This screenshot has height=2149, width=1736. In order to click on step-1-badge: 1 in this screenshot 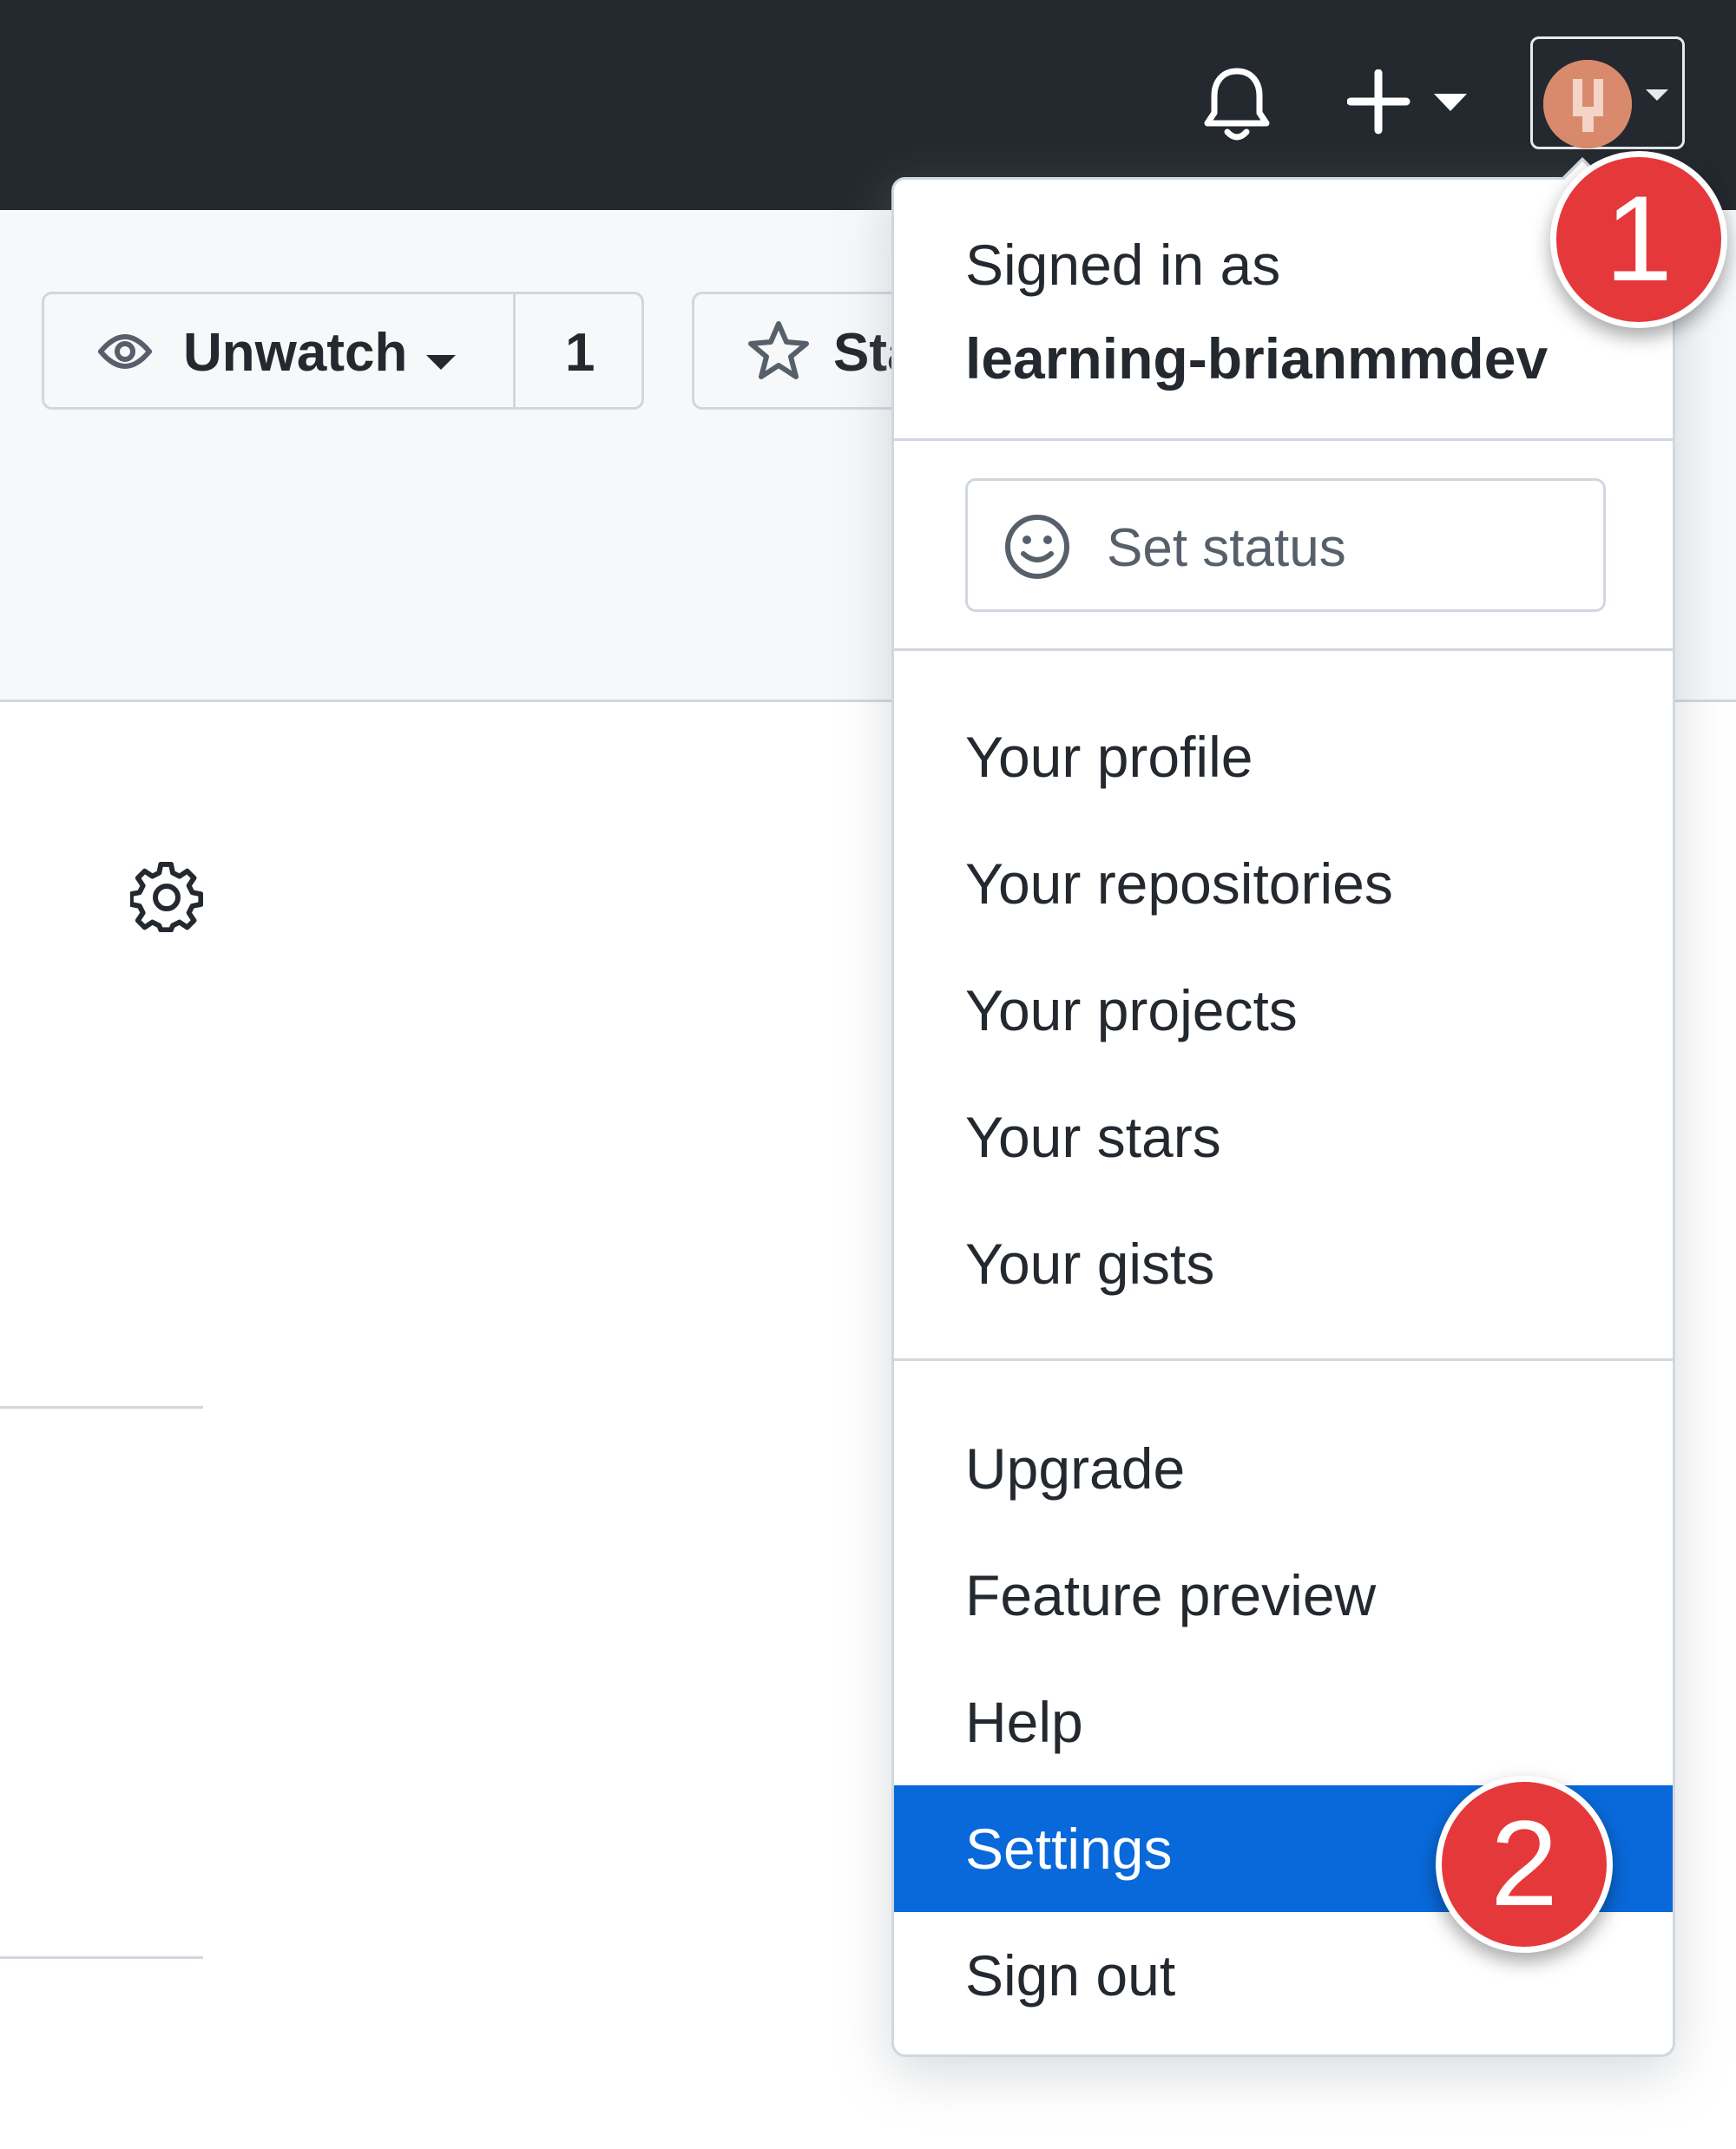, I will do `click(1638, 240)`.